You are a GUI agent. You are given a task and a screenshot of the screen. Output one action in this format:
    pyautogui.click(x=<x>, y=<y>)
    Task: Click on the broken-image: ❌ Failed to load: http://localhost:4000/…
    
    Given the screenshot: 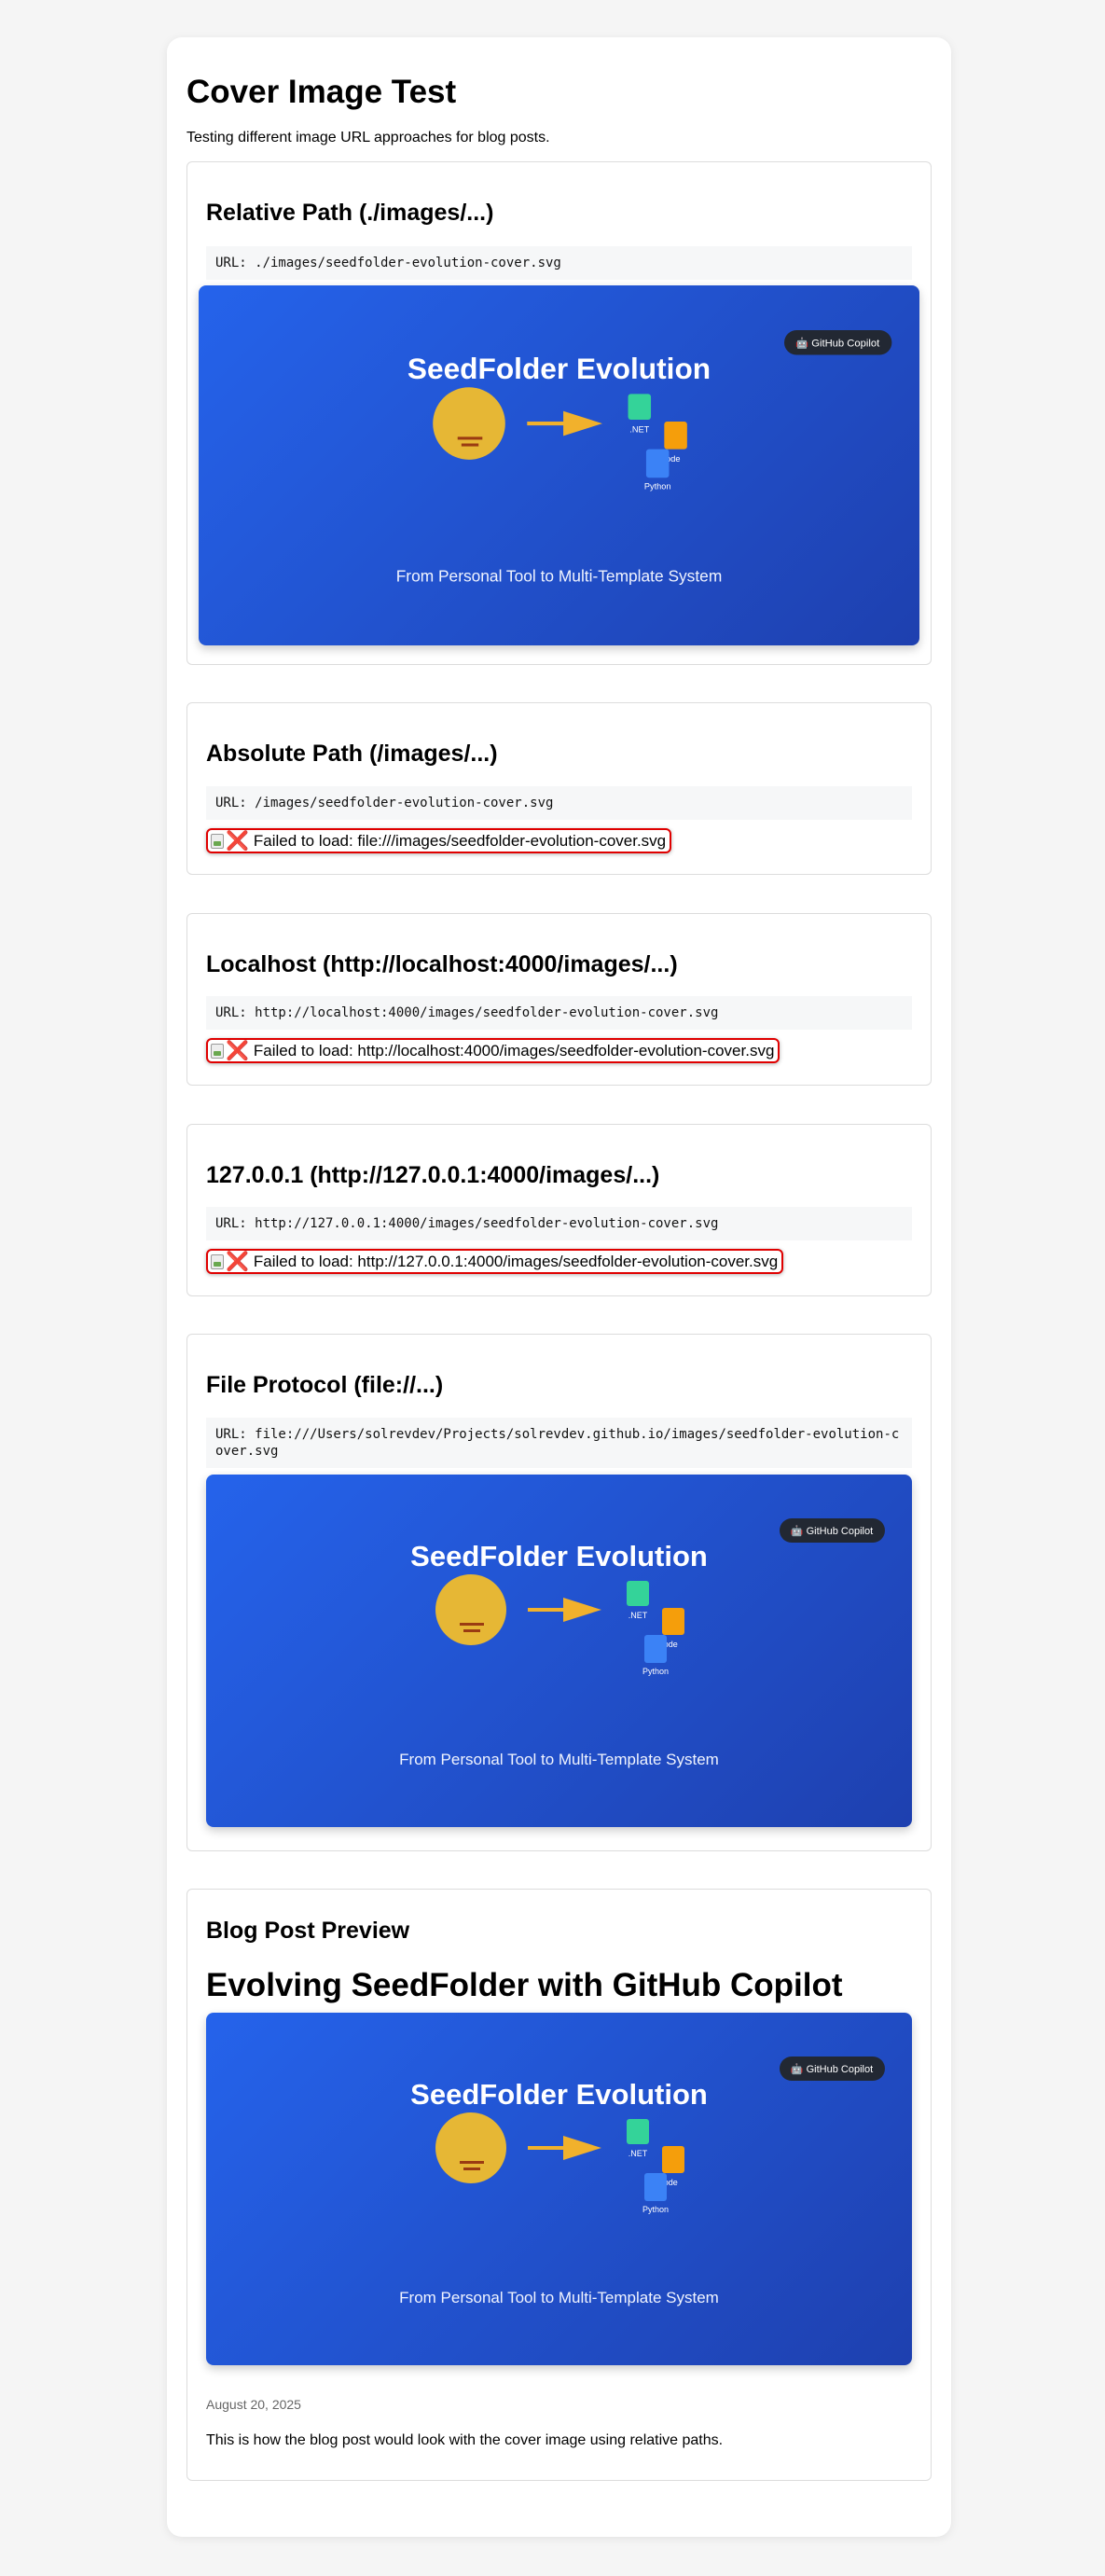 What is the action you would take?
    pyautogui.click(x=493, y=1050)
    